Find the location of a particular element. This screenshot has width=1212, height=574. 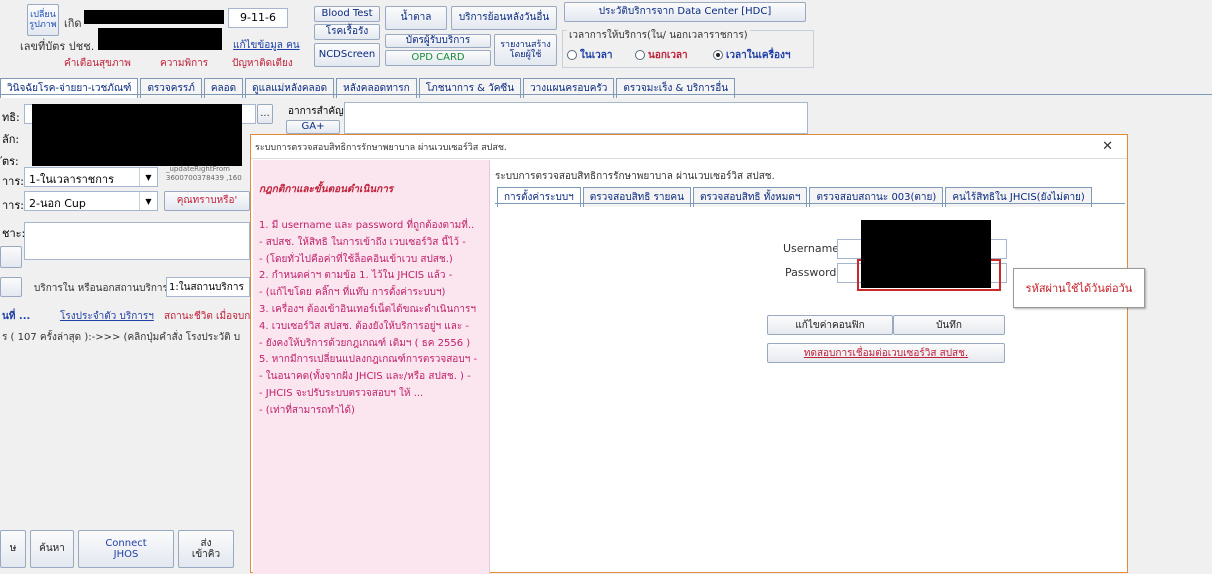

time-group-label: เวลาการให้บริการ(ใน/ นอกเวลาราชการ) is located at coordinates (658, 35).